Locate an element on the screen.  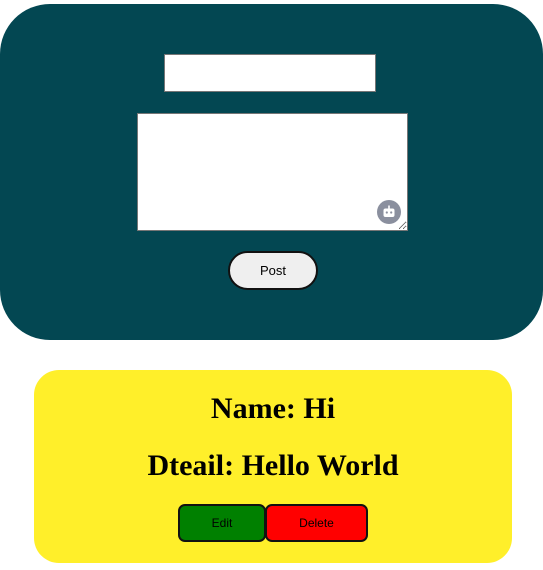
detail-textarea is located at coordinates (272, 172).